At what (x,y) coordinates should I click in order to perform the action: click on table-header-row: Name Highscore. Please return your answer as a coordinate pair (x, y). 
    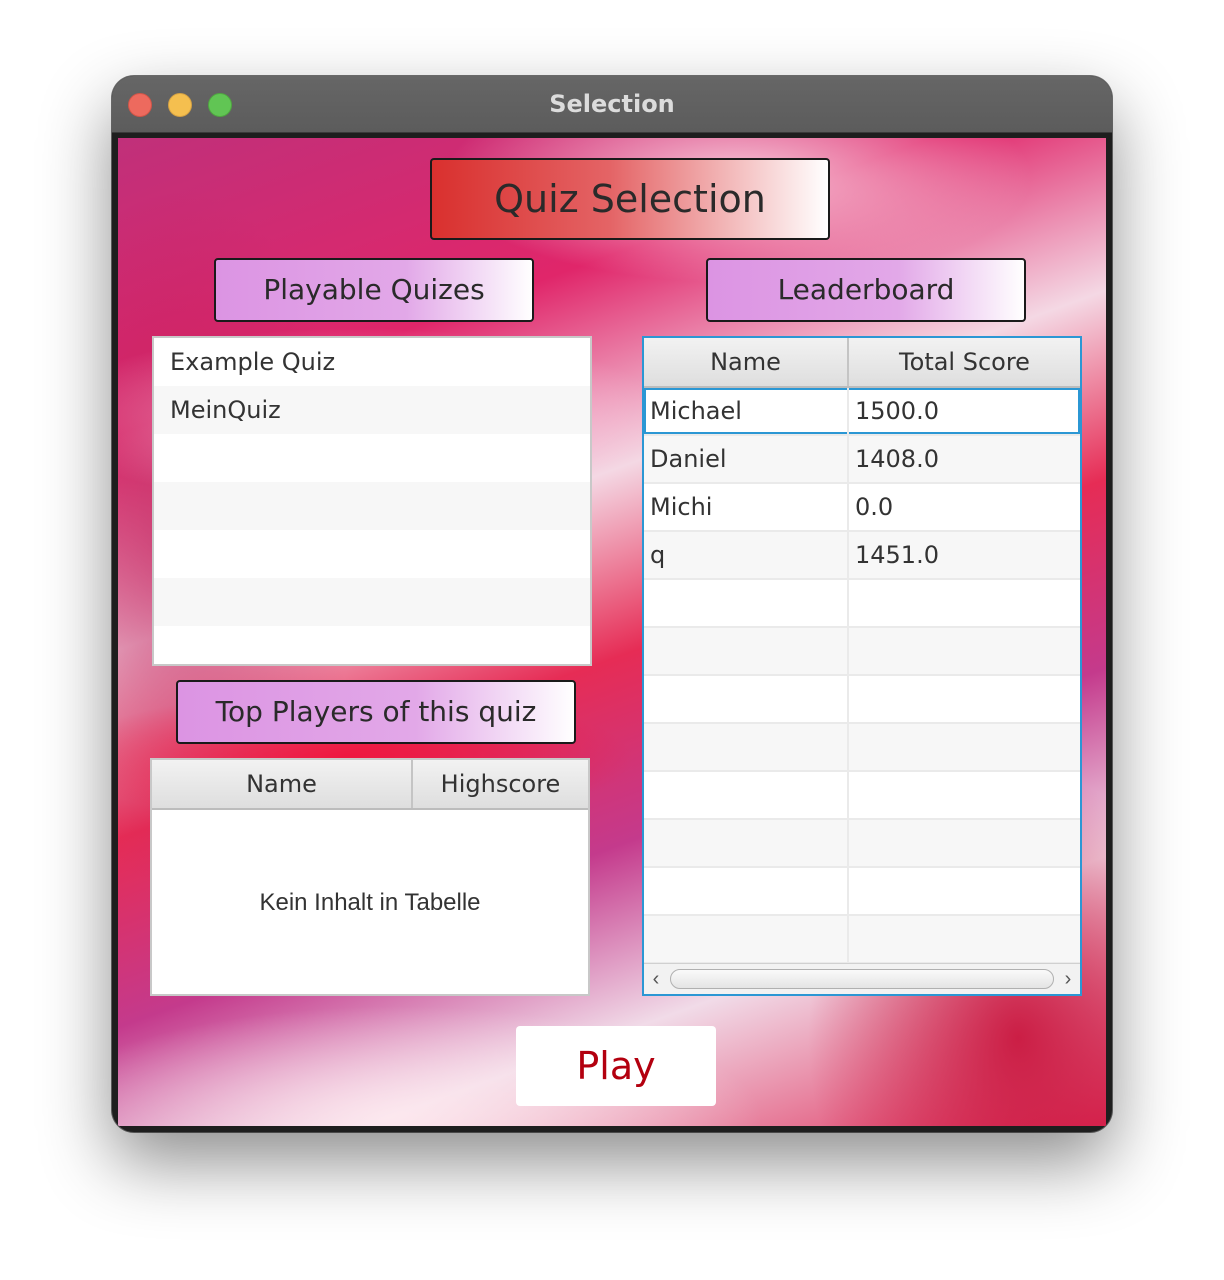
    Looking at the image, I should click on (370, 785).